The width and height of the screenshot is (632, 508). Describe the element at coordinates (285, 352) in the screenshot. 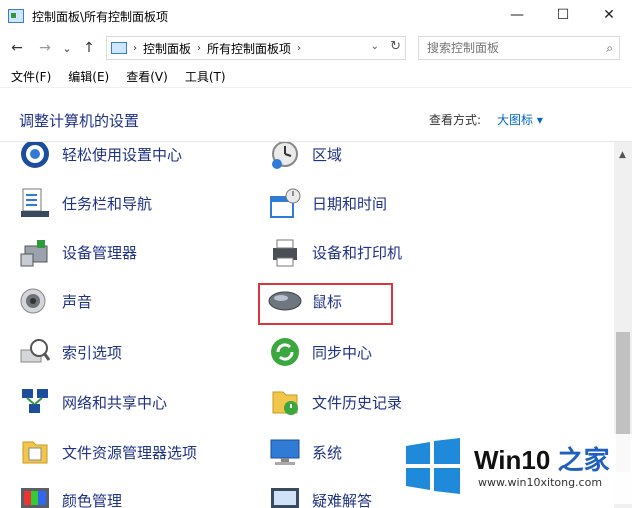

I see `sync-icon` at that location.